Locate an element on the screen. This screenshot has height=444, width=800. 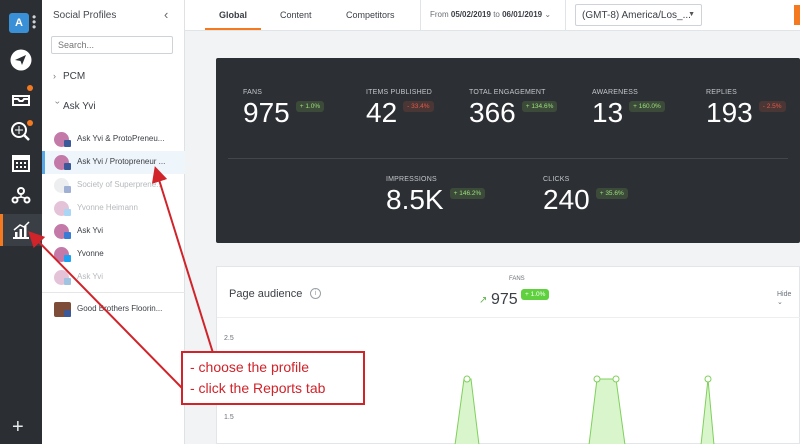
stat-label: AWARENESS is located at coordinates (615, 92).